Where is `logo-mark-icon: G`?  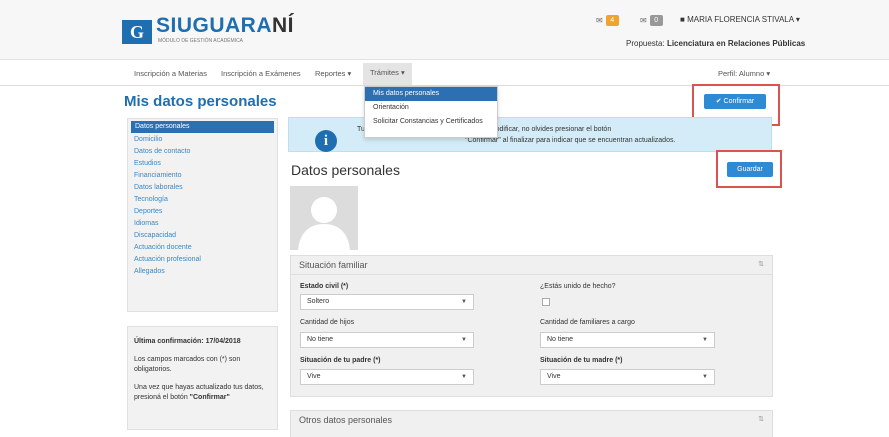 logo-mark-icon: G is located at coordinates (137, 32).